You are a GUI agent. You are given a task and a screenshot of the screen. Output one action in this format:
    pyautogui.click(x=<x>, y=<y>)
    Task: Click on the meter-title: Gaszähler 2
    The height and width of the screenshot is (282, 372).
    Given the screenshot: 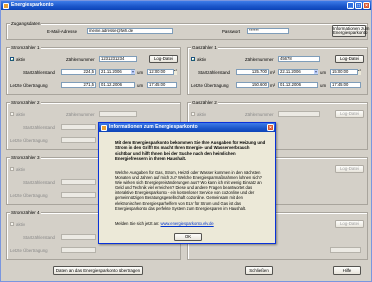 What is the action you would take?
    pyautogui.click(x=204, y=102)
    